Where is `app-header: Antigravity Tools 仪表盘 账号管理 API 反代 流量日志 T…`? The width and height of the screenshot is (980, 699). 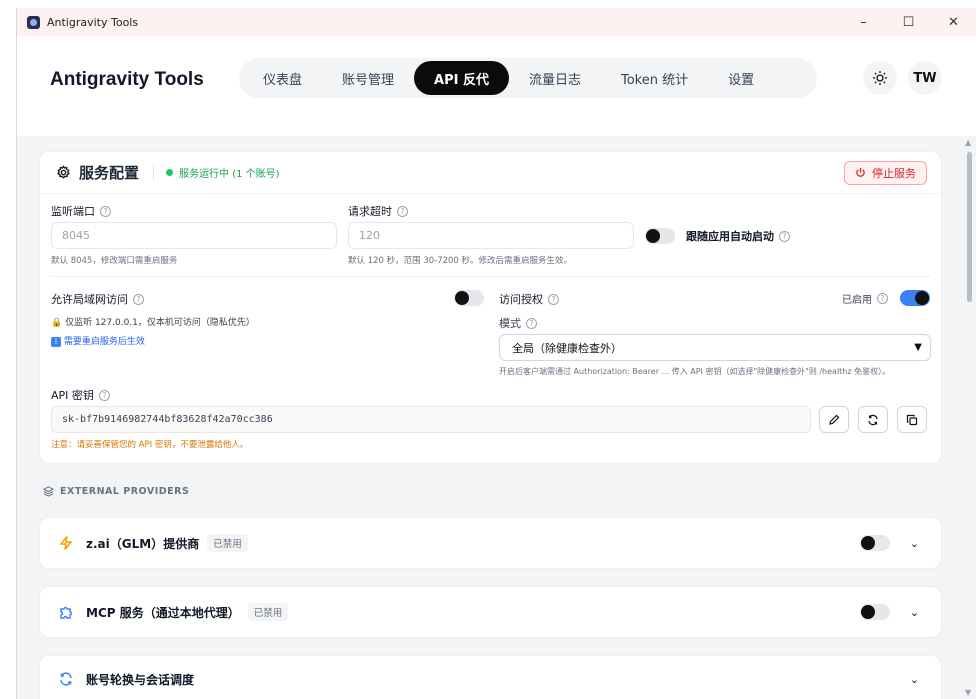
app-header: Antigravity Tools 仪表盘 账号管理 API 反代 流量日志 T… is located at coordinates (496, 86).